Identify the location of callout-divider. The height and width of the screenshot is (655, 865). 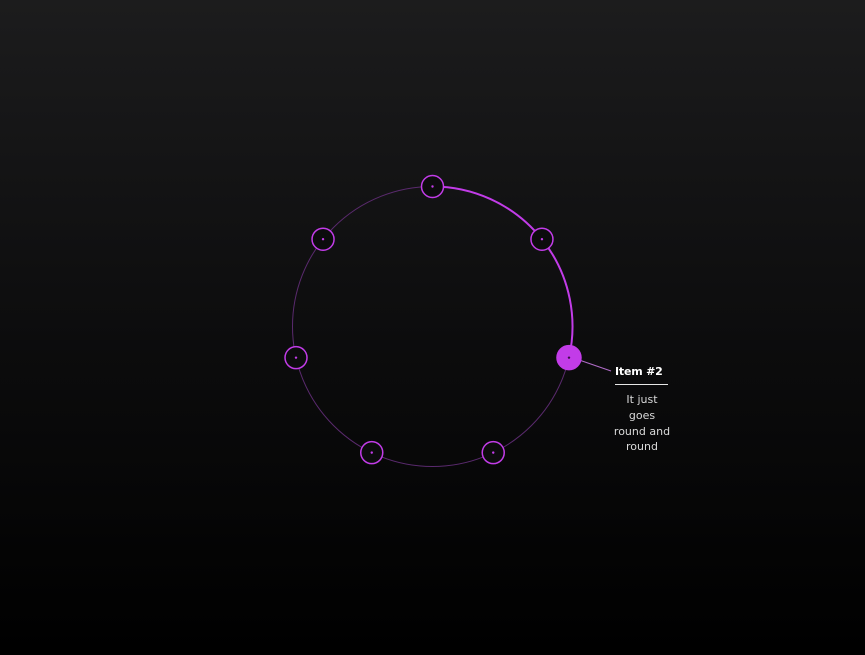
(641, 384).